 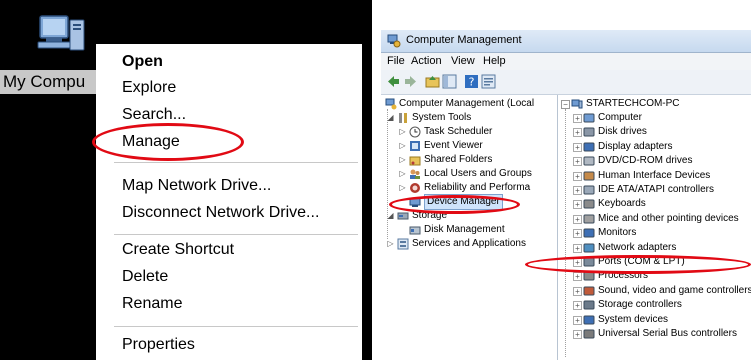 What do you see at coordinates (661, 161) in the screenshot?
I see `device-category-item: + DVD/CD-ROM drives` at bounding box center [661, 161].